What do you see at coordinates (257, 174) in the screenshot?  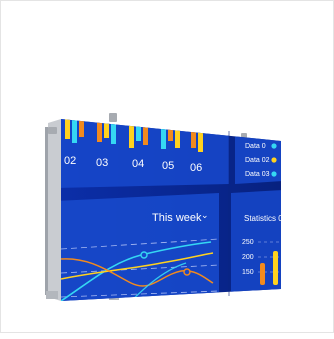 I see `legend-label-3: Data 03` at bounding box center [257, 174].